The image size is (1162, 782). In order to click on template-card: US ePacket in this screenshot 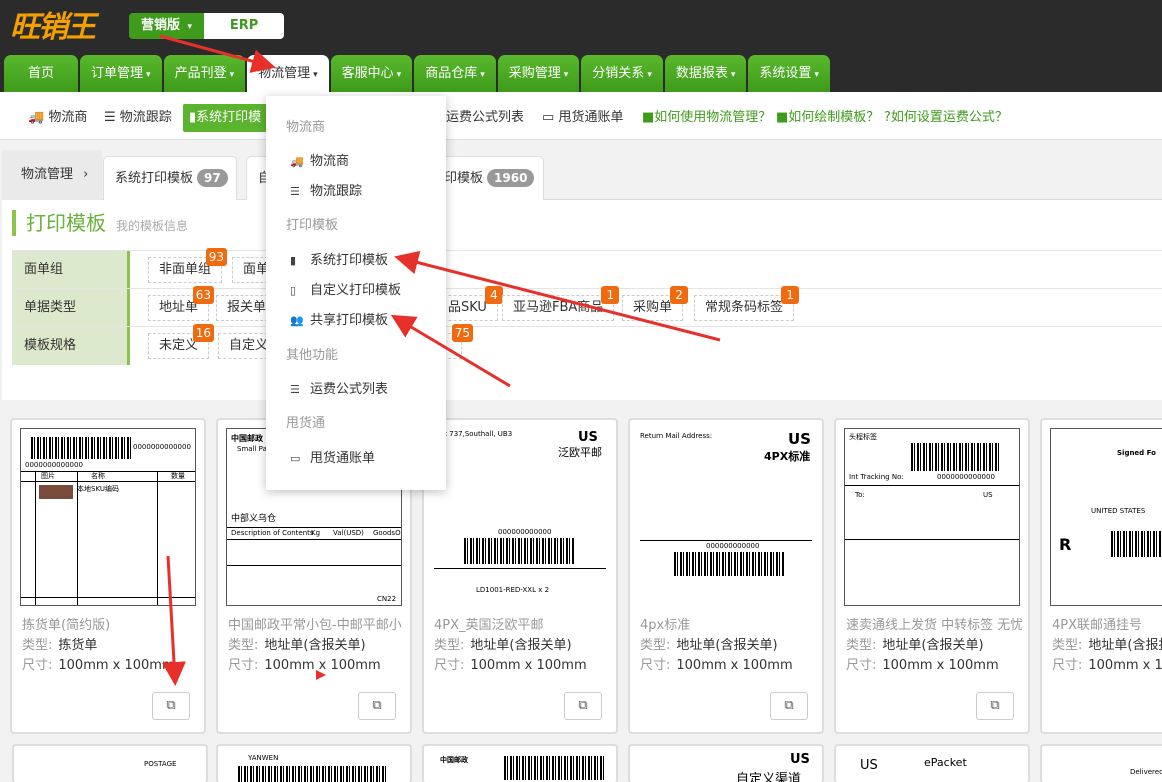, I will do `click(932, 763)`.